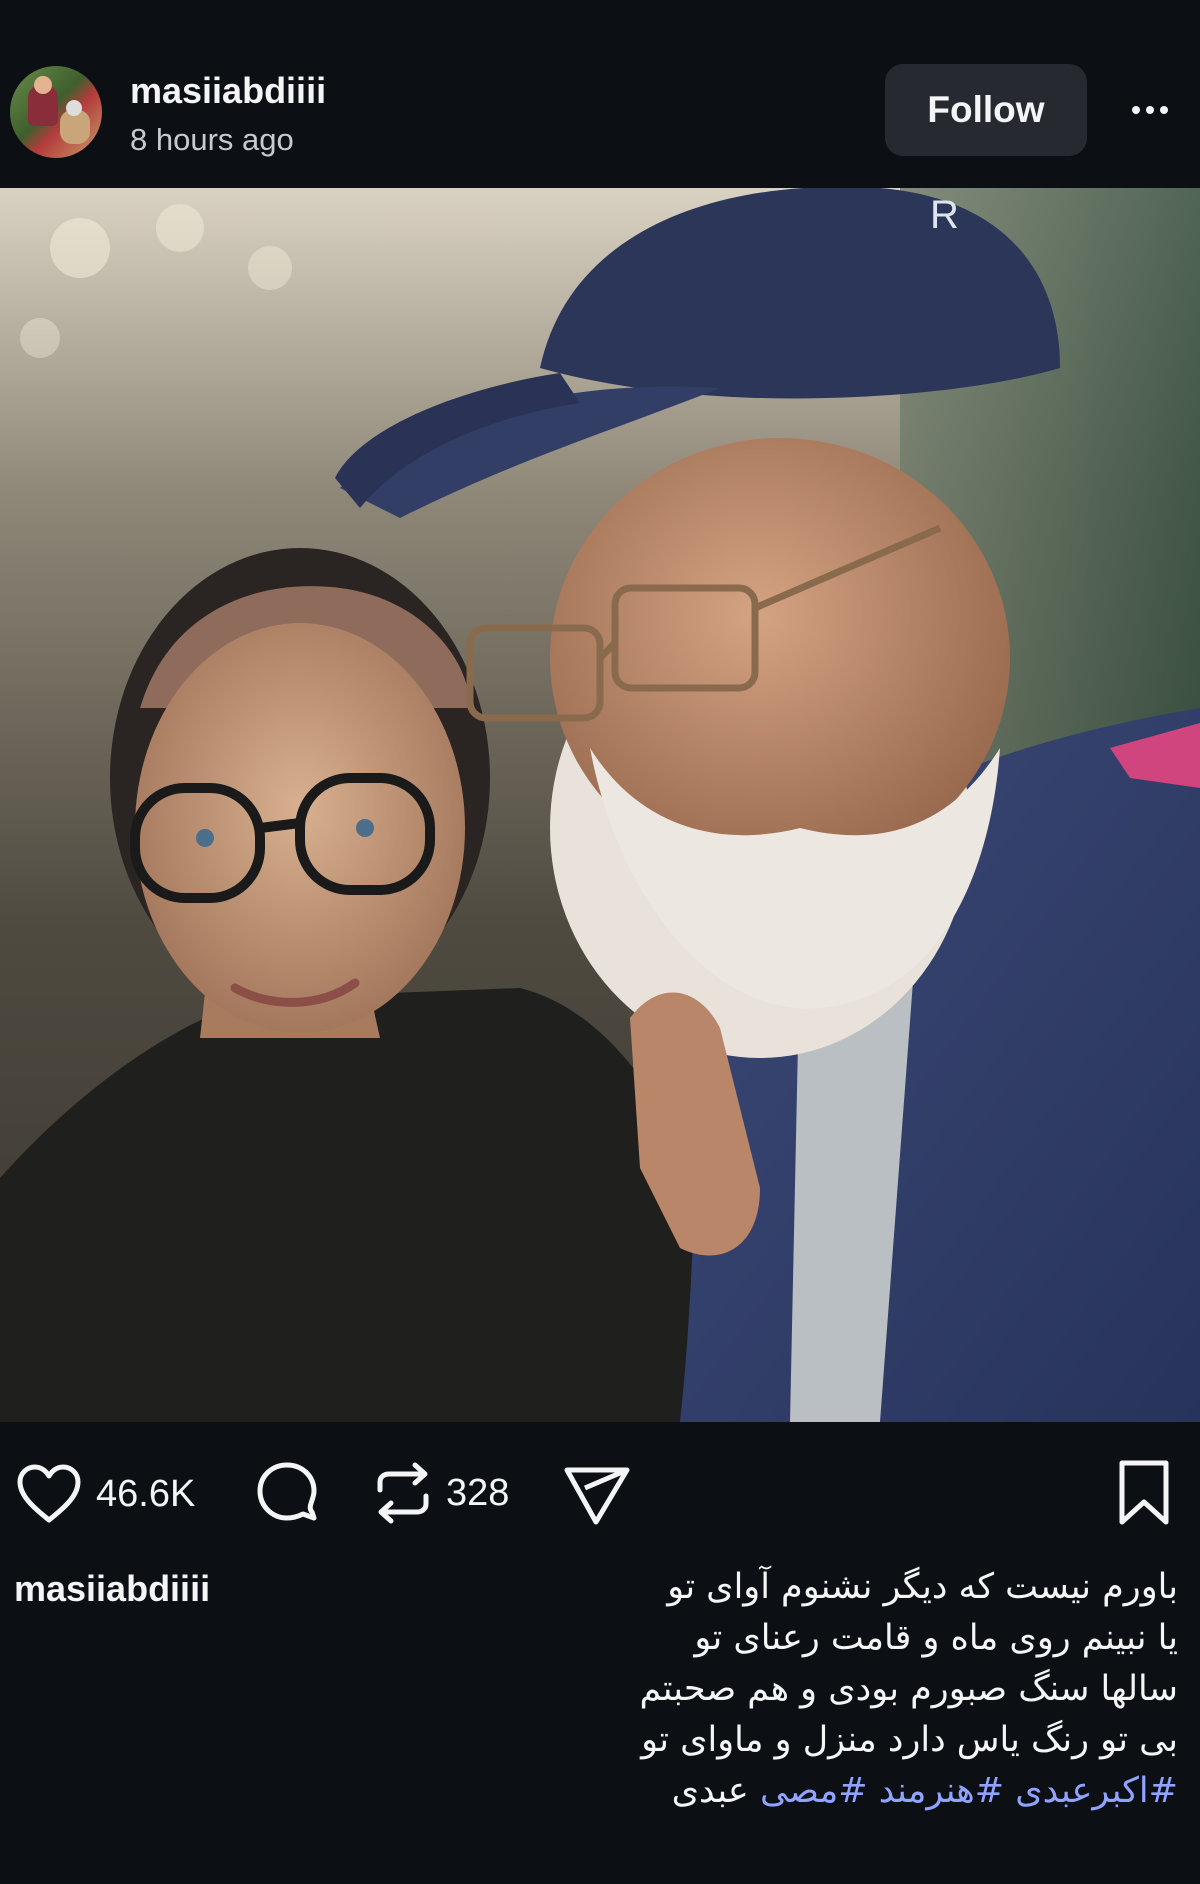  Describe the element at coordinates (936, 1638) in the screenshot. I see `caption-line: یا نبینم روی ماه و قامت رعنای تو` at that location.